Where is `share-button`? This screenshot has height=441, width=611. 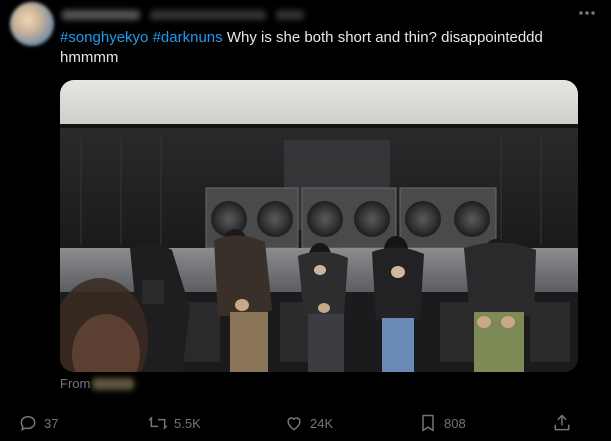 share-button is located at coordinates (562, 423).